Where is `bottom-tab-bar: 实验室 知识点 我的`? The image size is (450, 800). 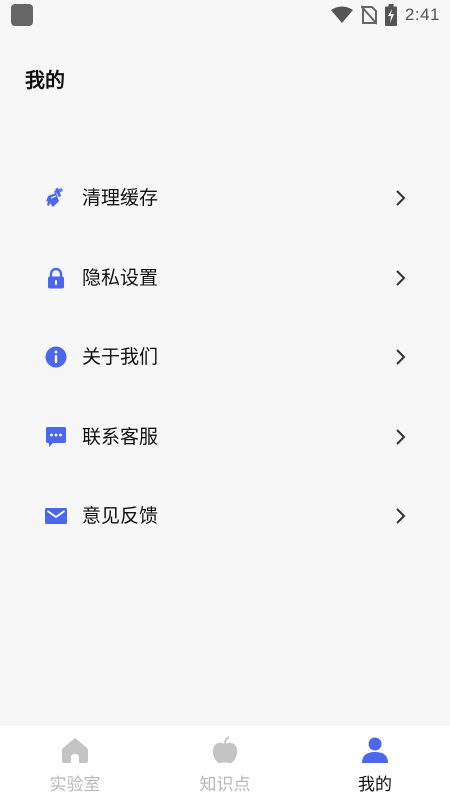
bottom-tab-bar: 实验室 知识点 我的 is located at coordinates (225, 763).